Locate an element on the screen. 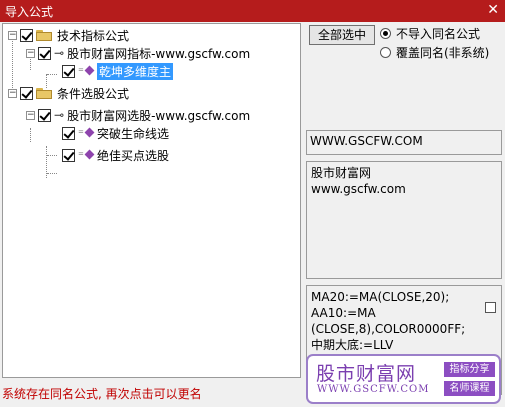 Image resolution: width=505 pixels, height=407 pixels. source-label: 股市财富网指标-www.gscfw.com is located at coordinates (159, 53).